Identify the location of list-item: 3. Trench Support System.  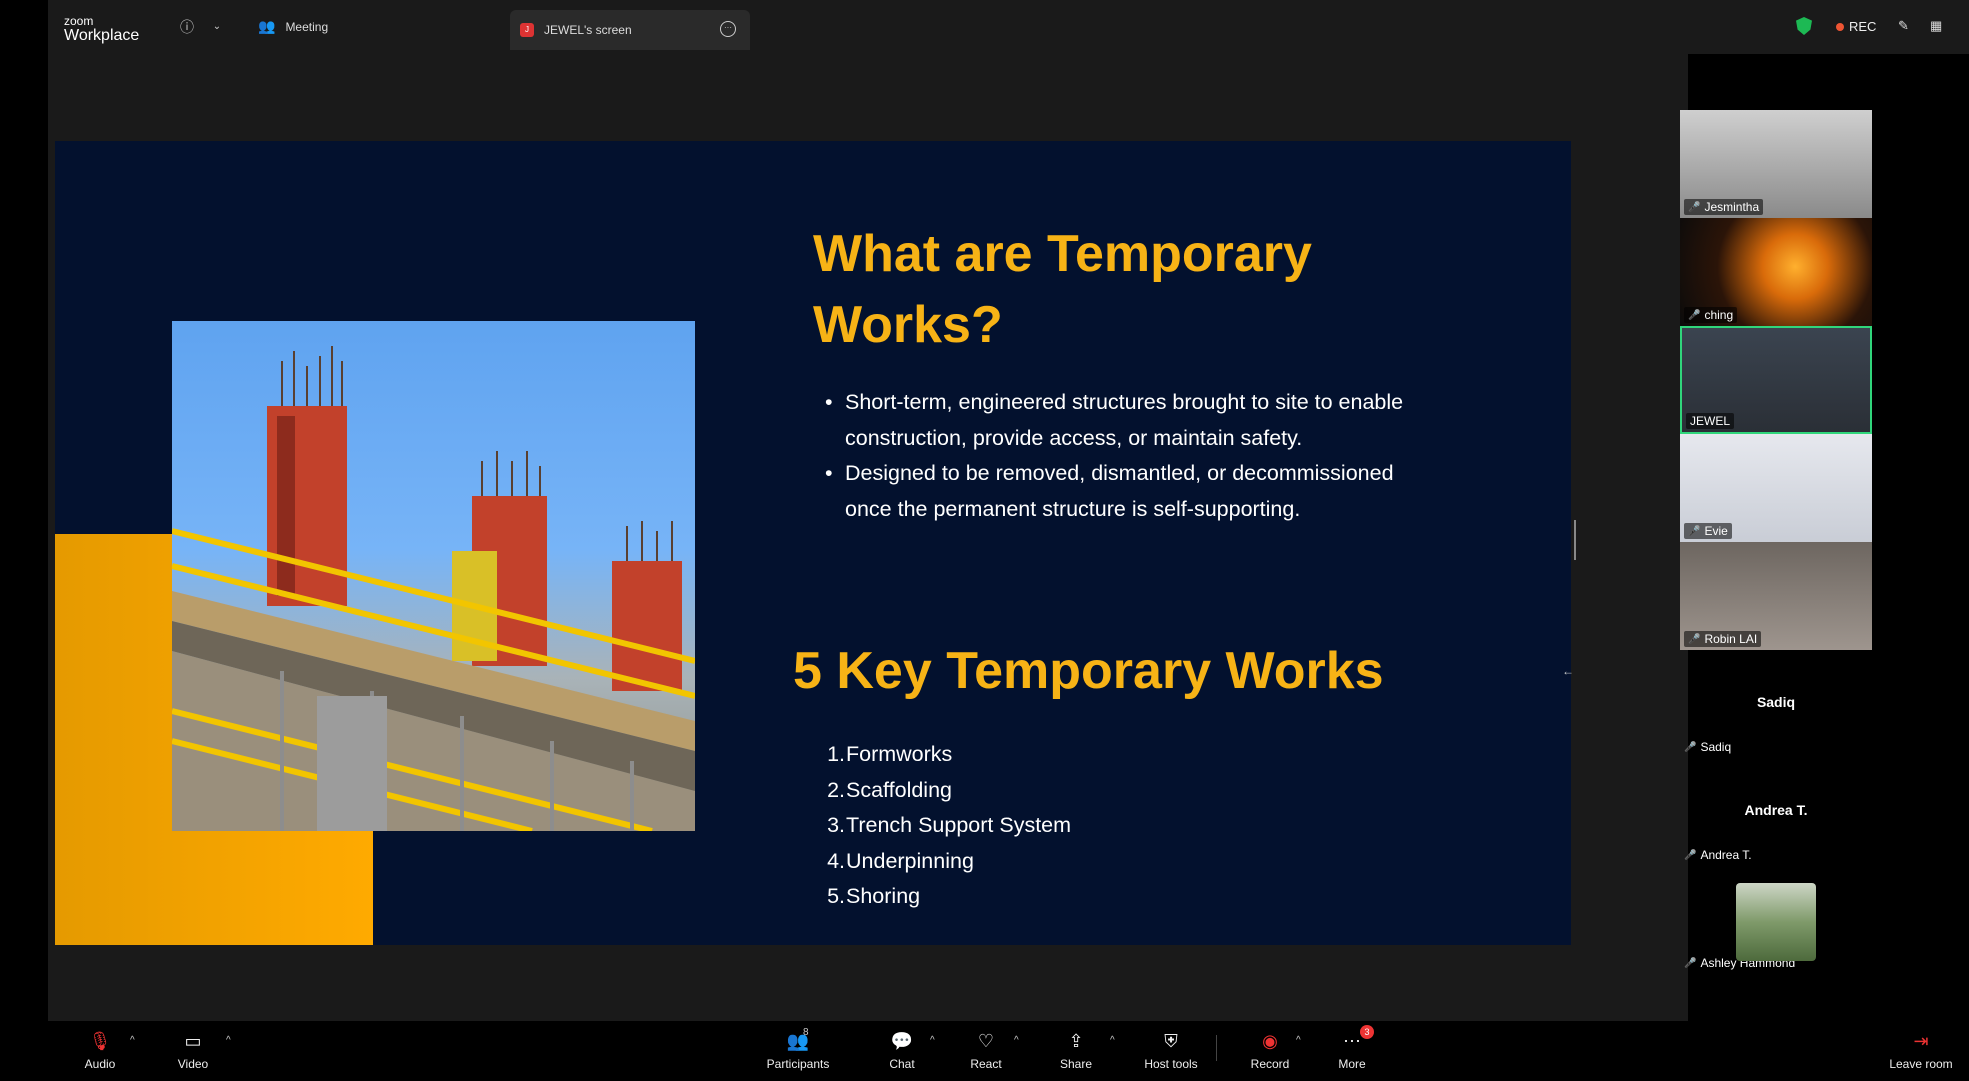
(949, 825).